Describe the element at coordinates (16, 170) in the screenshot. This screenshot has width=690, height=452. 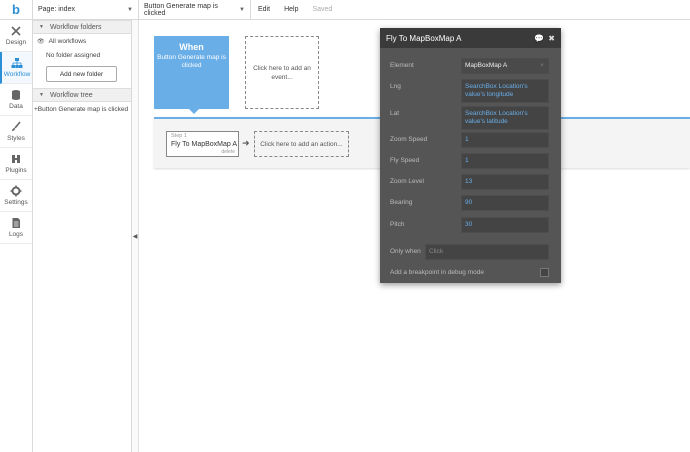
I see `nav-plugins-label: Plugins` at that location.